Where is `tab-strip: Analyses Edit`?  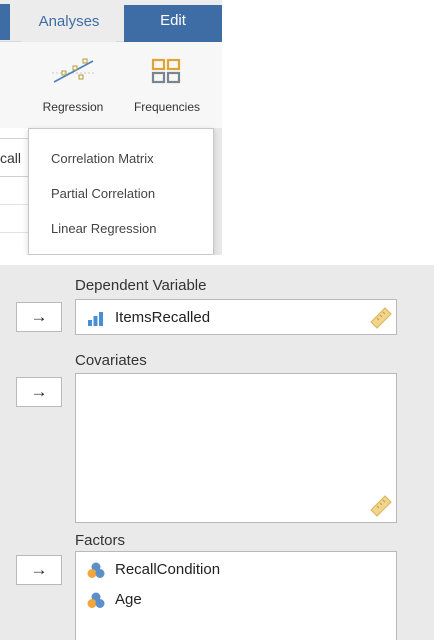 tab-strip: Analyses Edit is located at coordinates (111, 21).